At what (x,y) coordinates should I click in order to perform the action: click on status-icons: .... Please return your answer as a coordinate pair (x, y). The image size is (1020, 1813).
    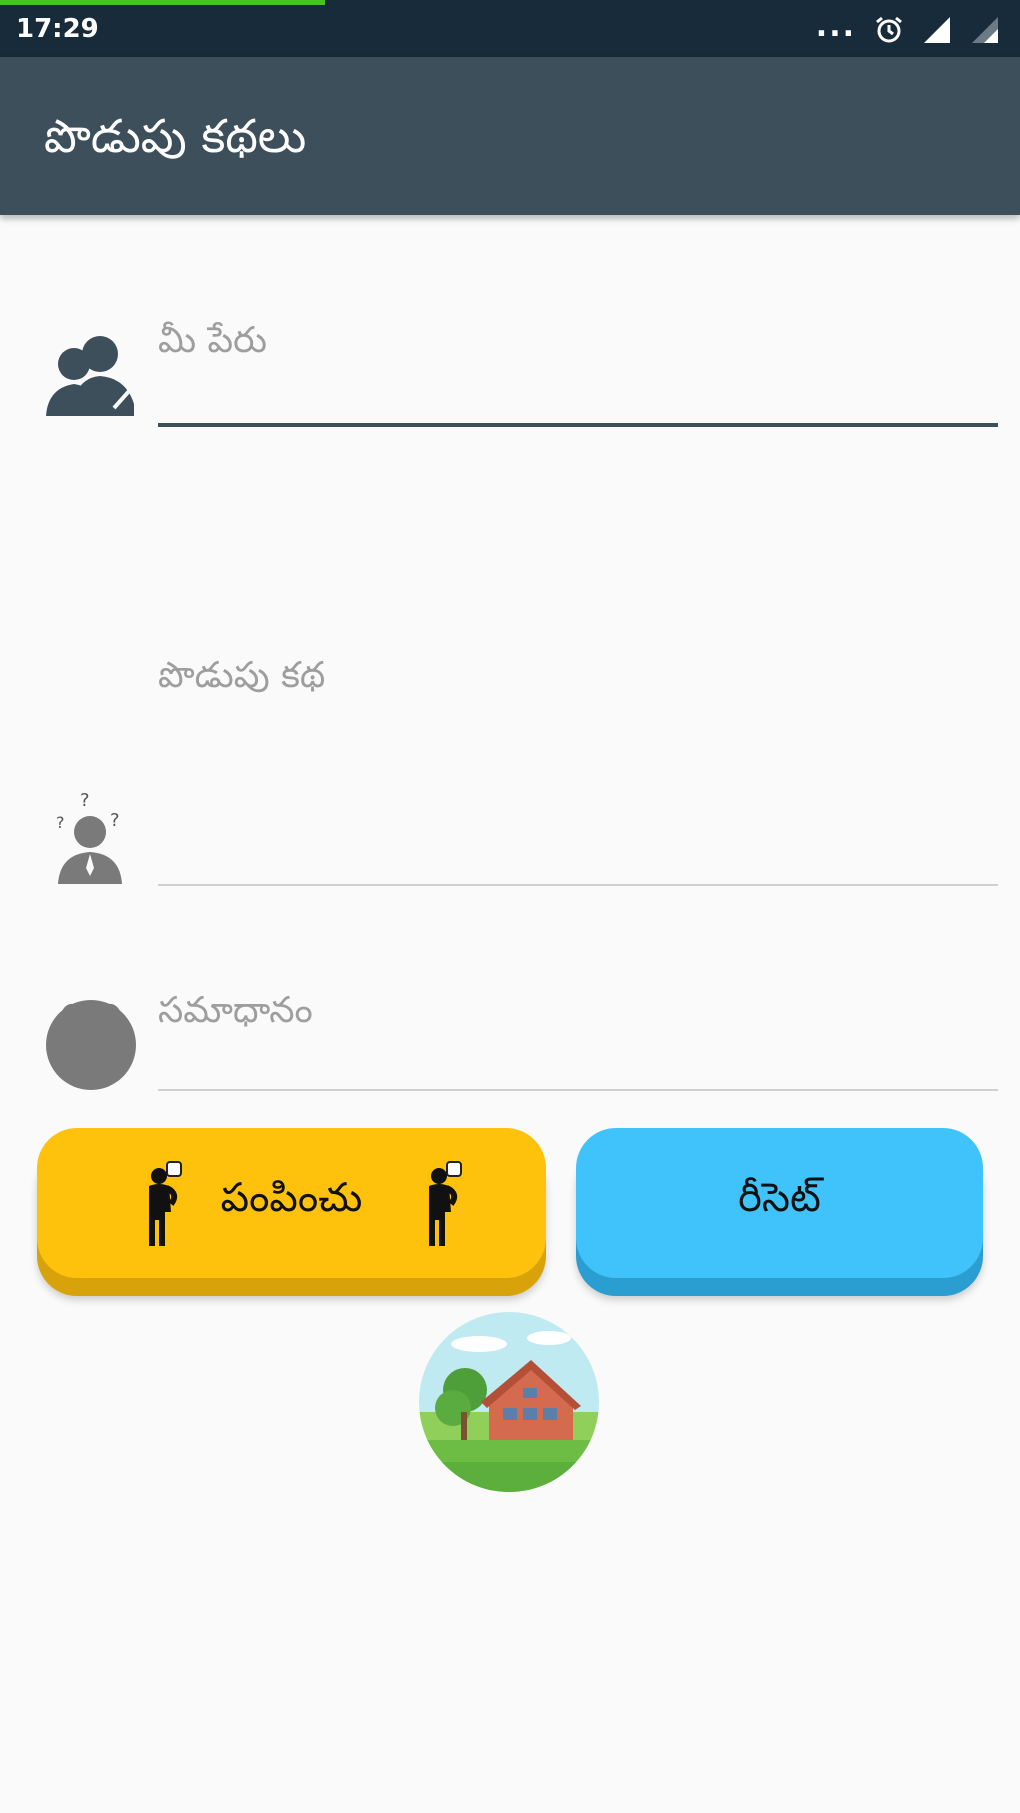
    Looking at the image, I should click on (908, 30).